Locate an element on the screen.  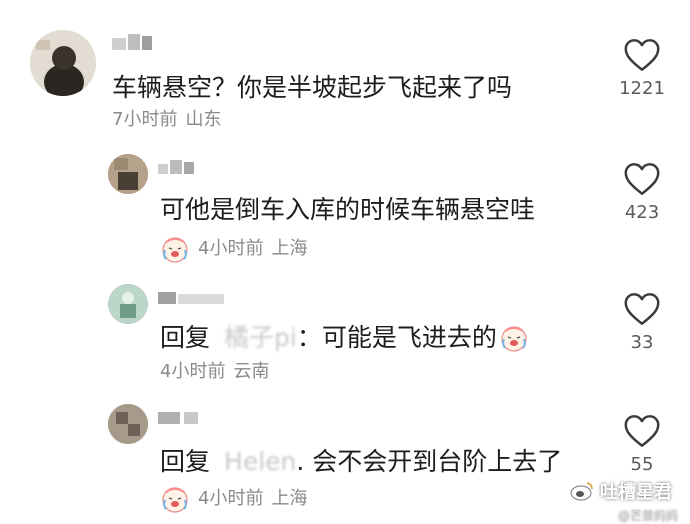
weibo-logo-icon is located at coordinates (581, 491).